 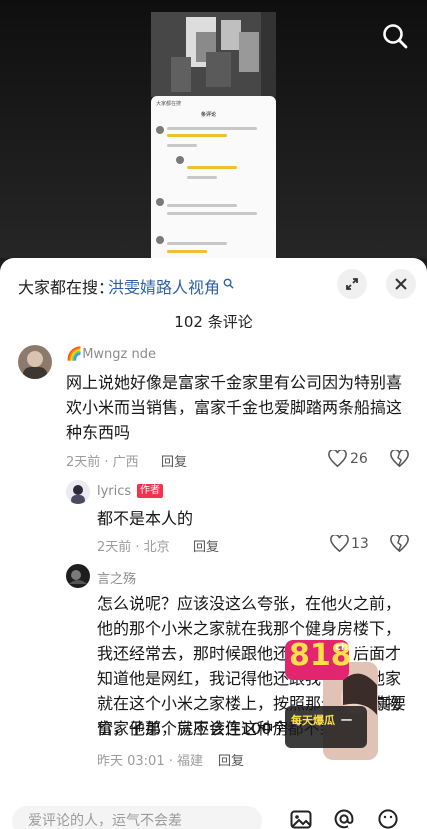 What do you see at coordinates (213, 322) in the screenshot?
I see `comment-count-title: 102 条评论` at bounding box center [213, 322].